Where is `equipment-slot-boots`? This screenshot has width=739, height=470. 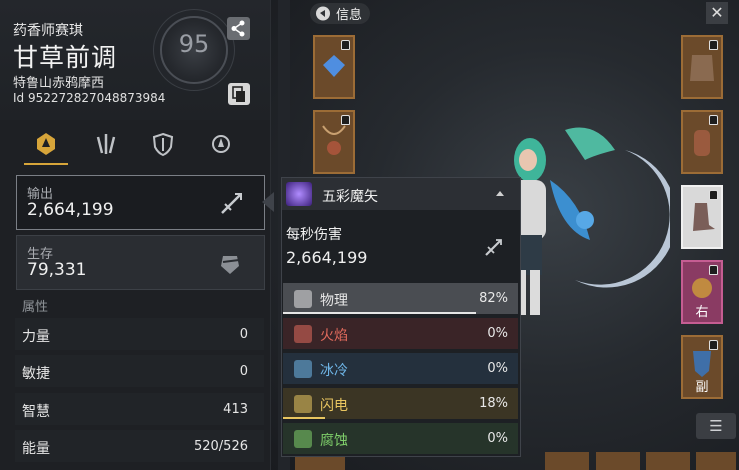 equipment-slot-boots is located at coordinates (702, 217).